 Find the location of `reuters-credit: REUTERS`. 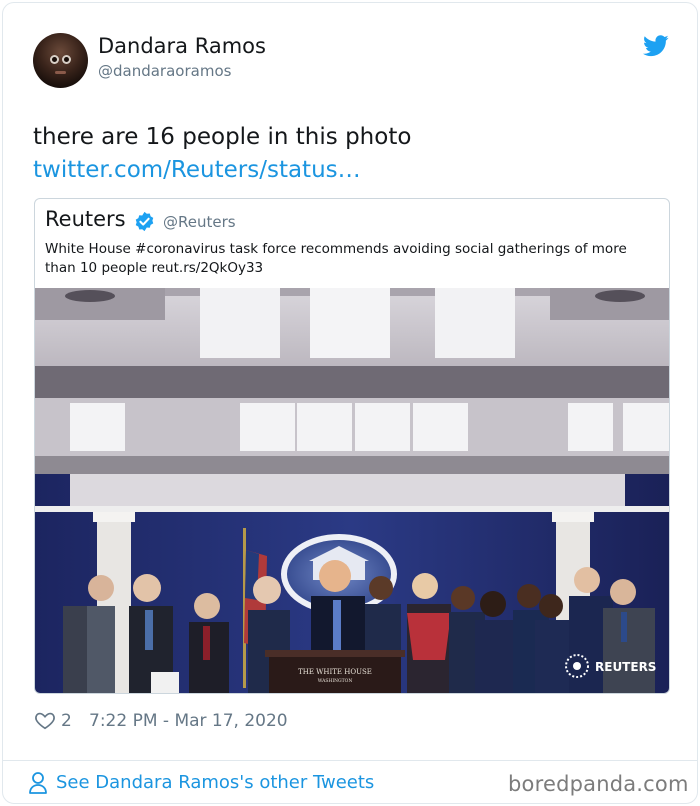

reuters-credit: REUTERS is located at coordinates (625, 667).